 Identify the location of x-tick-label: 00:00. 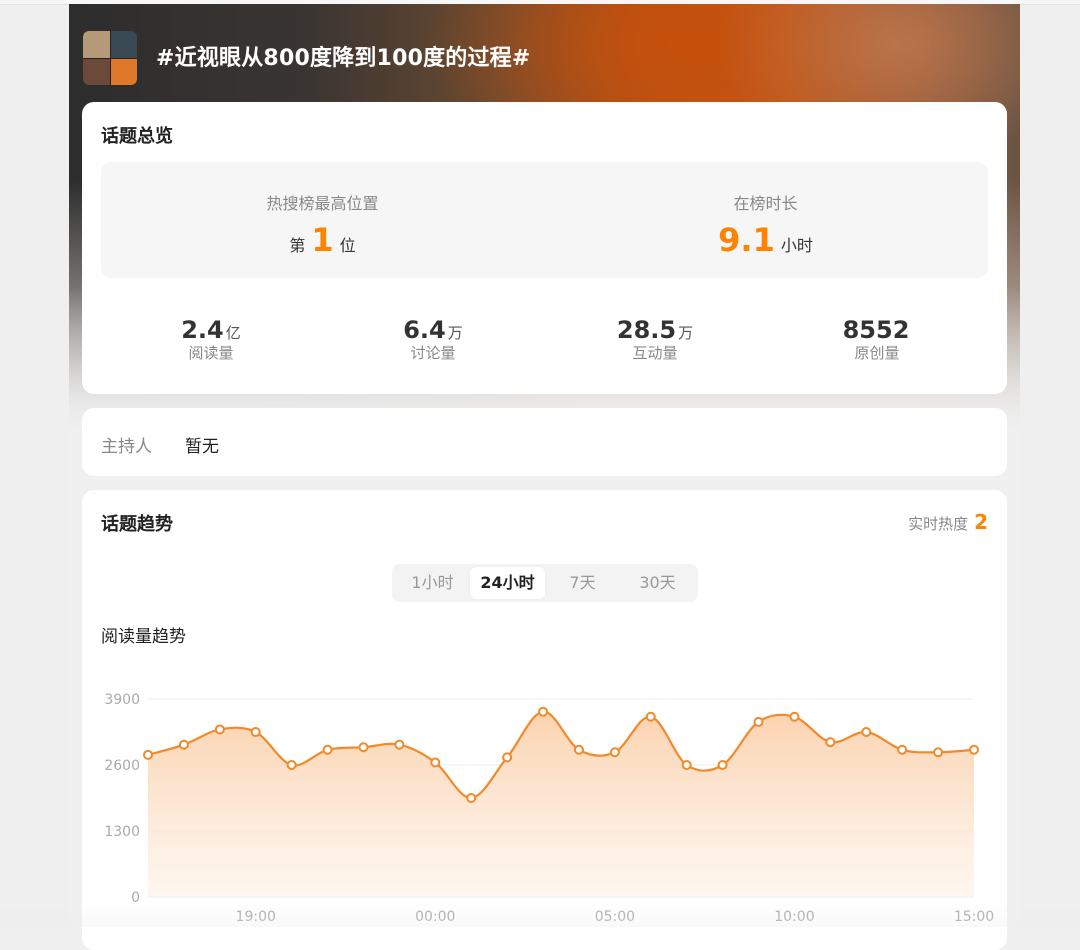
(435, 917).